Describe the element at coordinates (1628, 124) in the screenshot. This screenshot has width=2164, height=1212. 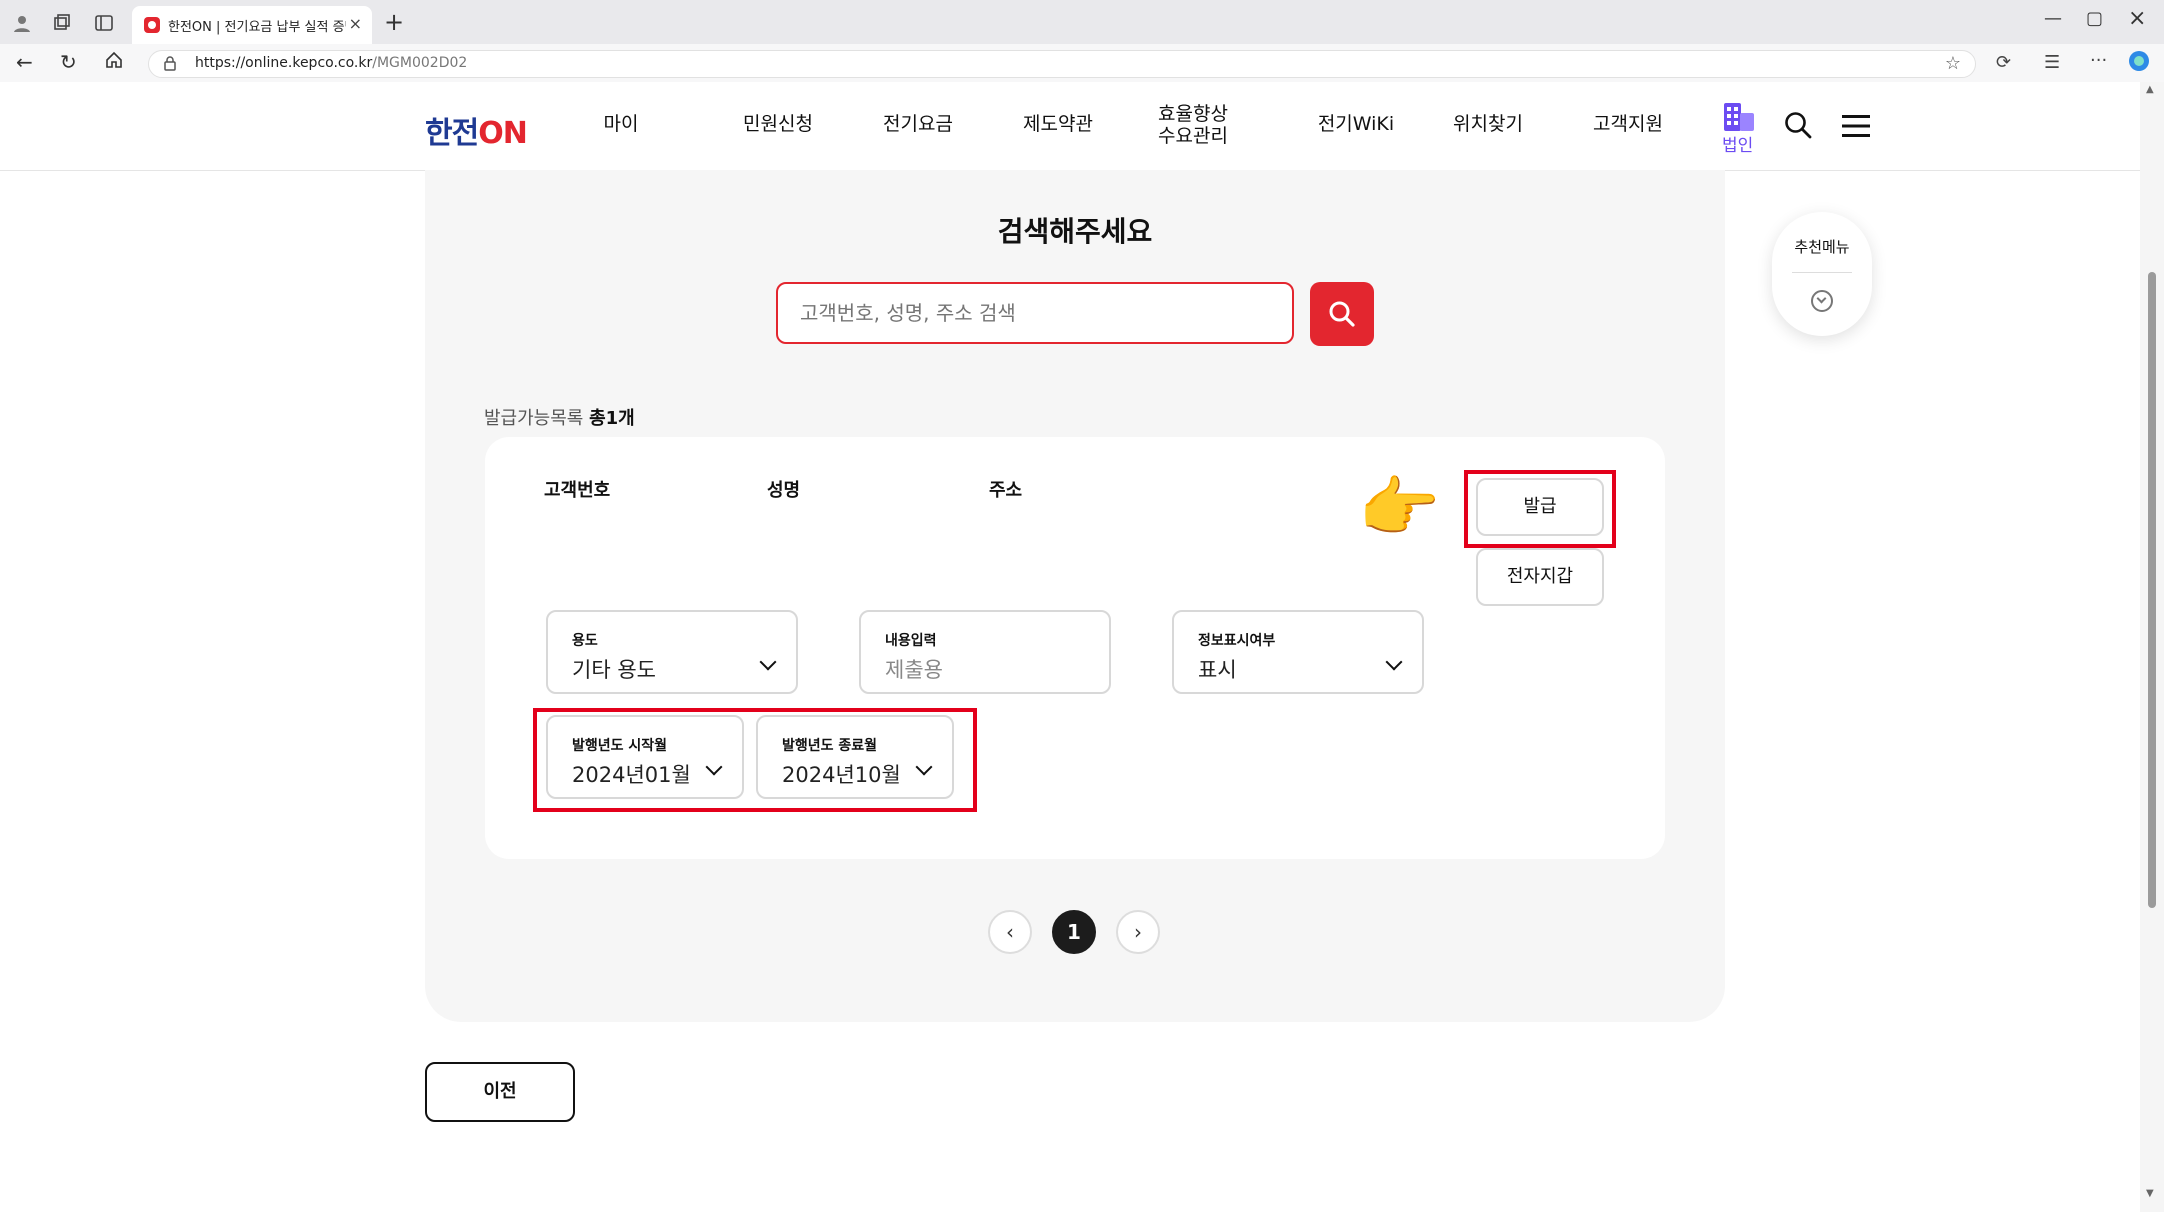
I see `nav-item-customer-support: 고객지원` at that location.